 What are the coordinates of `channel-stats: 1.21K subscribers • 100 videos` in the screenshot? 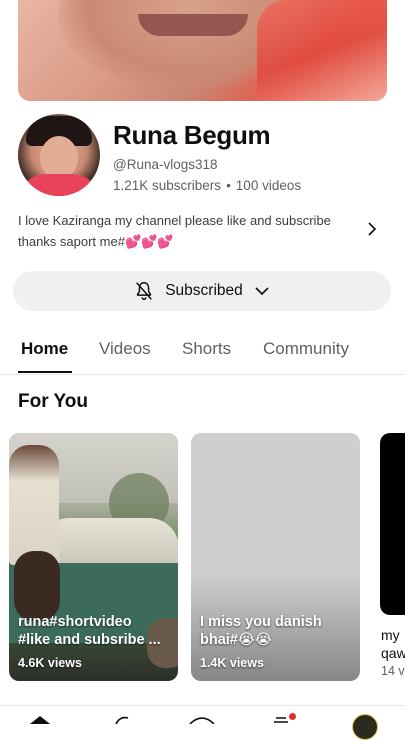 It's located at (207, 185).